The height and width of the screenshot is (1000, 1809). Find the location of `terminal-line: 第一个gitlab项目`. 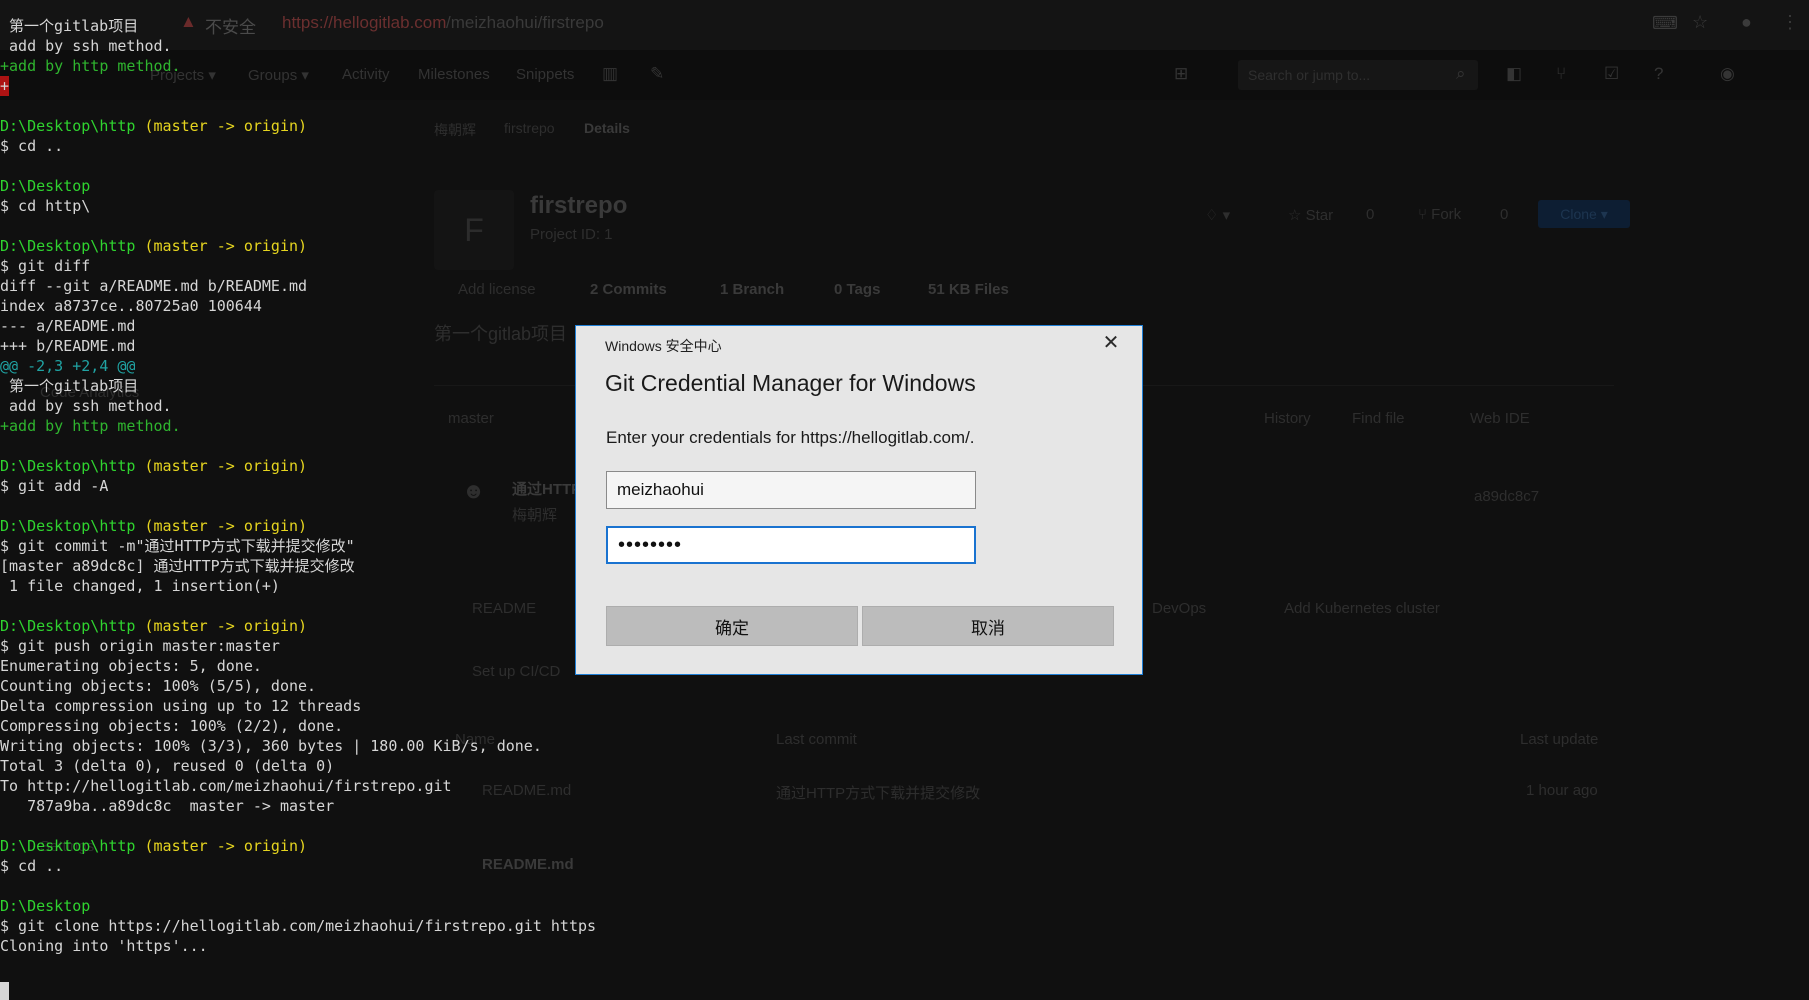

terminal-line: 第一个gitlab项目 is located at coordinates (350, 26).